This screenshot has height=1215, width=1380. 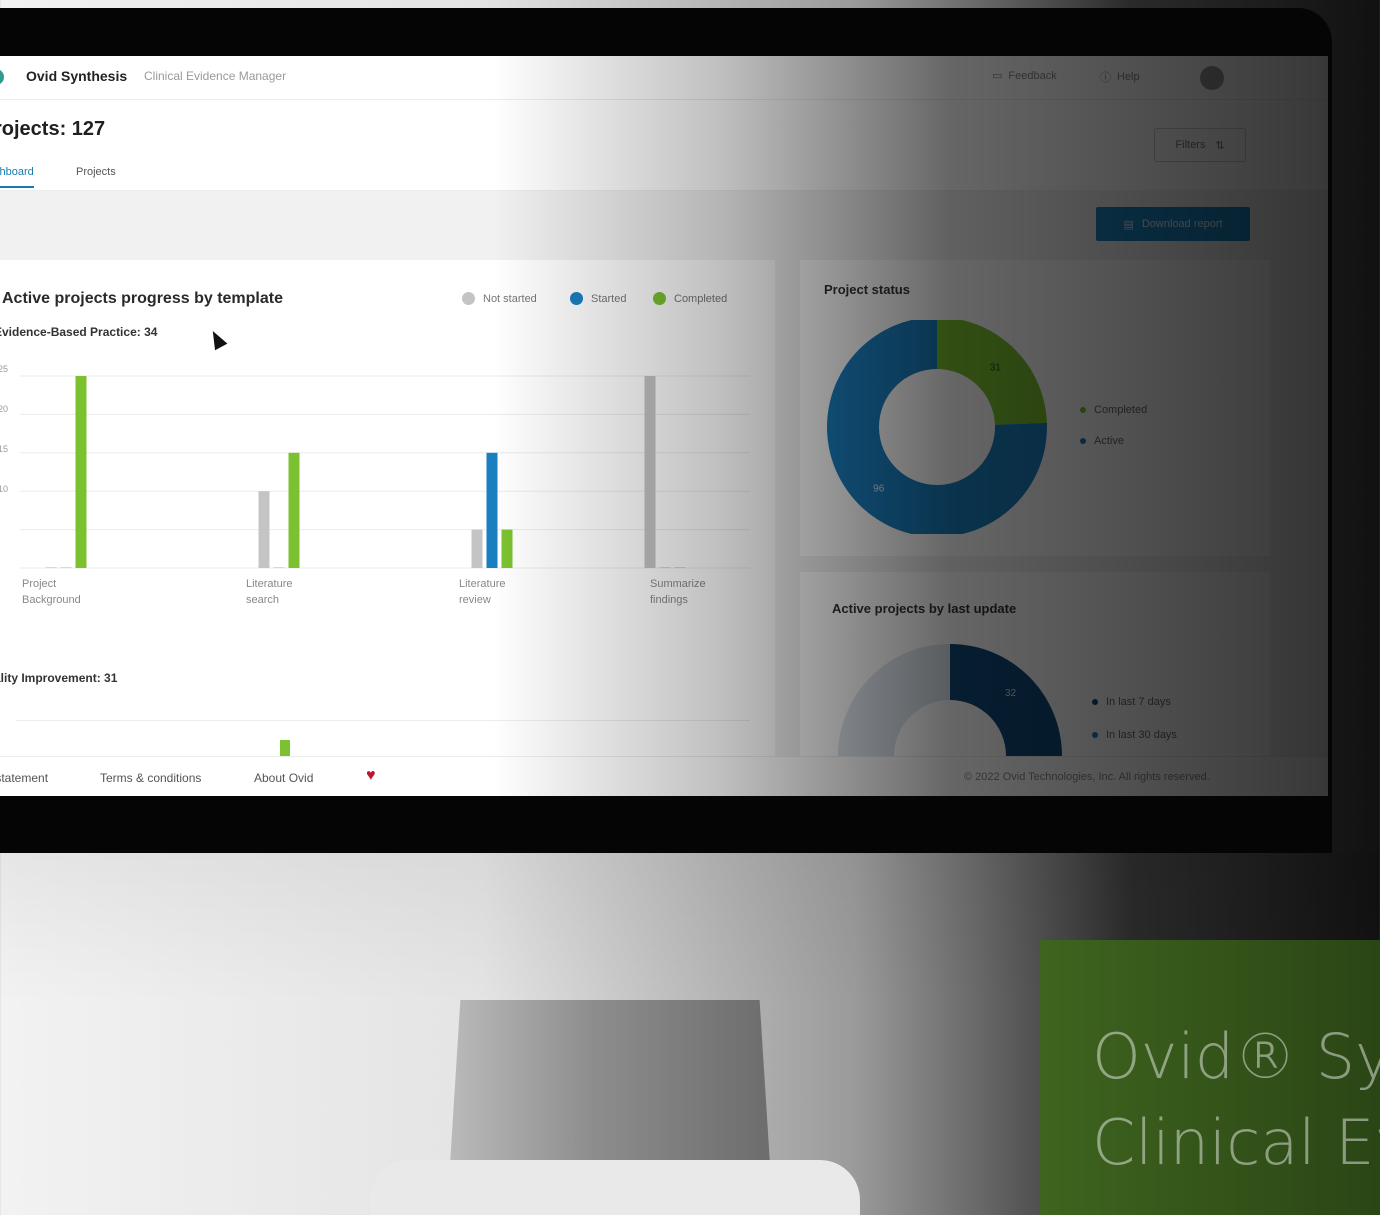 I want to click on legend-completed: Completed, so click(x=690, y=298).